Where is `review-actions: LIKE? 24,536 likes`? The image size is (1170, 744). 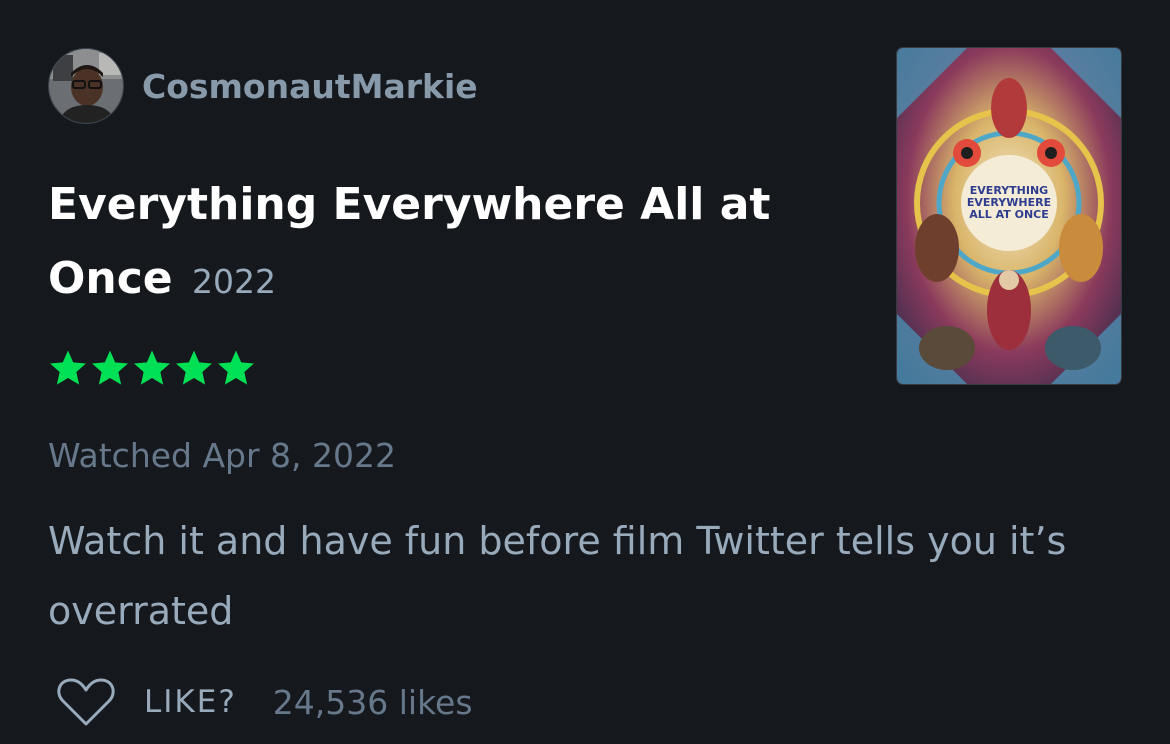 review-actions: LIKE? 24,536 likes is located at coordinates (264, 702).